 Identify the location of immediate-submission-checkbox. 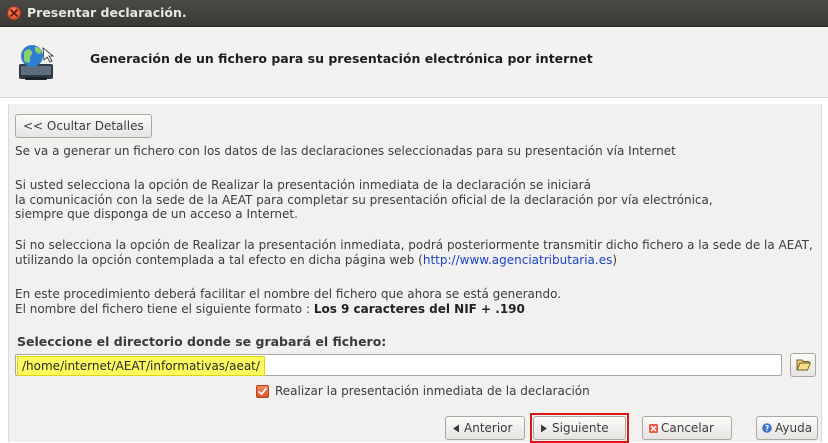
(262, 391).